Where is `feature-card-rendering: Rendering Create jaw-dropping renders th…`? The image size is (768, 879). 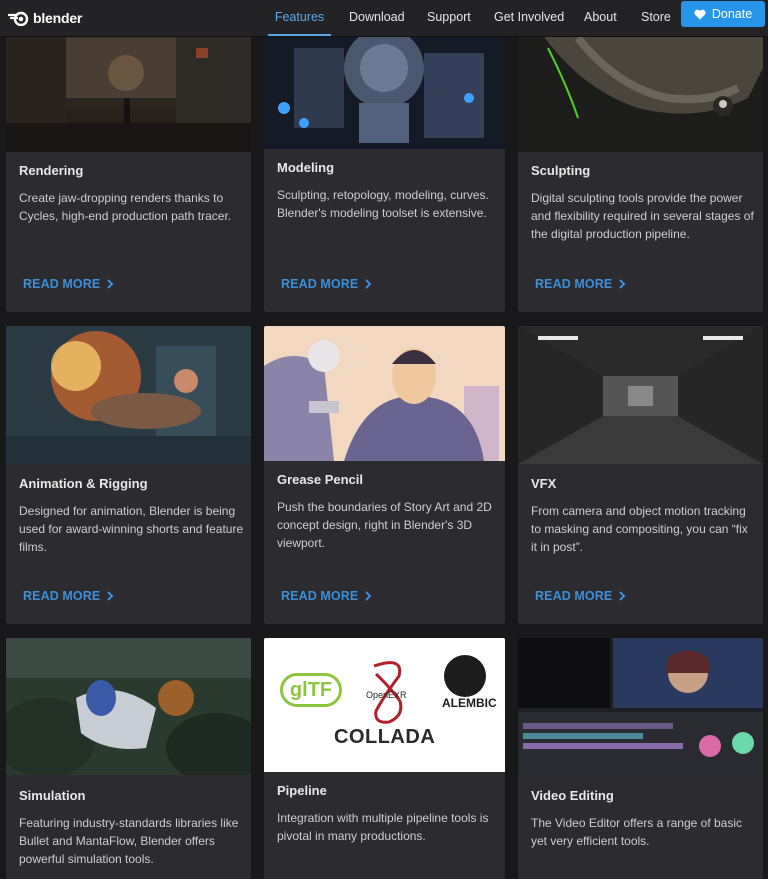
feature-card-rendering: Rendering Create jaw-dropping renders th… is located at coordinates (128, 170).